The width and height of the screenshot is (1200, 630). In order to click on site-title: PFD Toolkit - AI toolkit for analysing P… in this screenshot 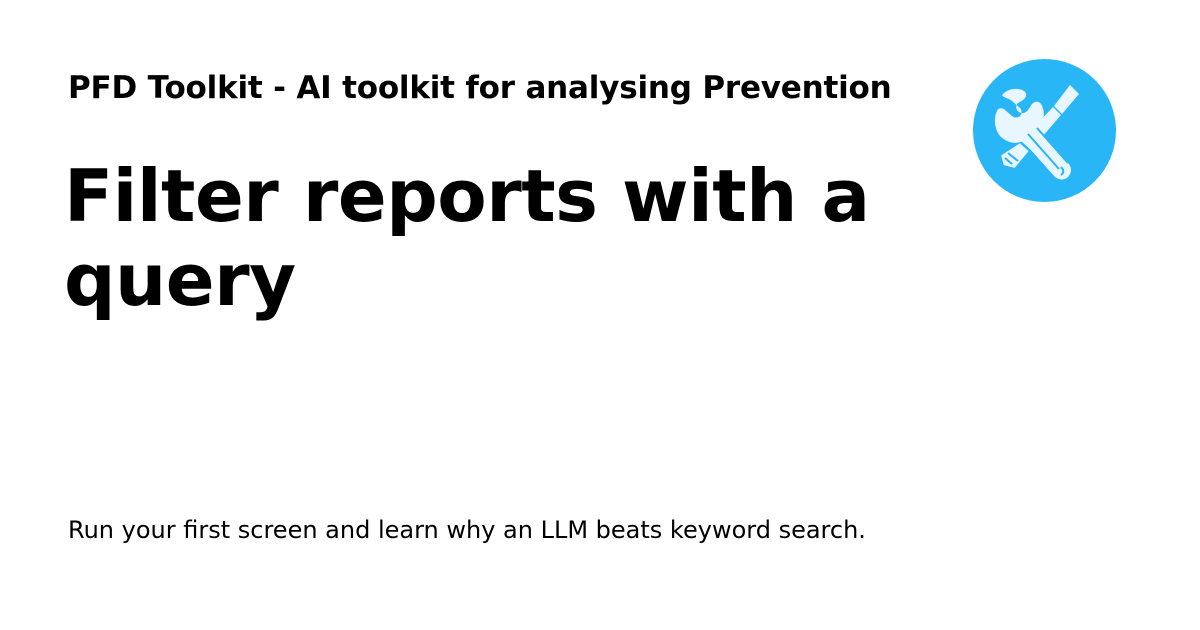, I will do `click(480, 88)`.